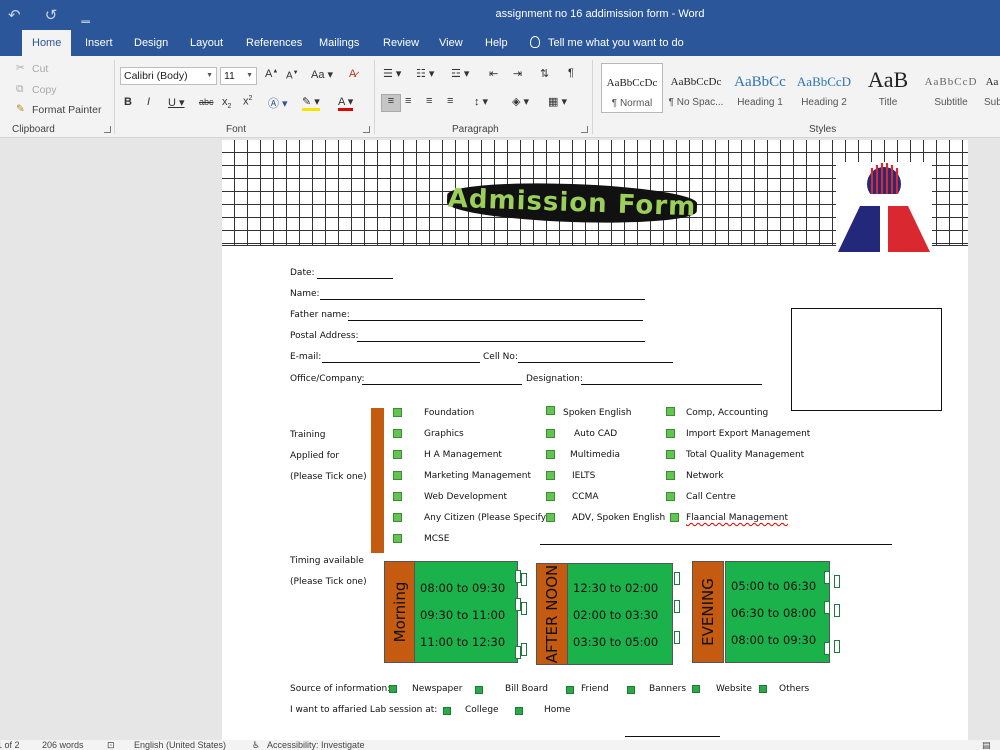 This screenshot has height=750, width=1000. I want to click on shrink-font-icon: A▼, so click(292, 75).